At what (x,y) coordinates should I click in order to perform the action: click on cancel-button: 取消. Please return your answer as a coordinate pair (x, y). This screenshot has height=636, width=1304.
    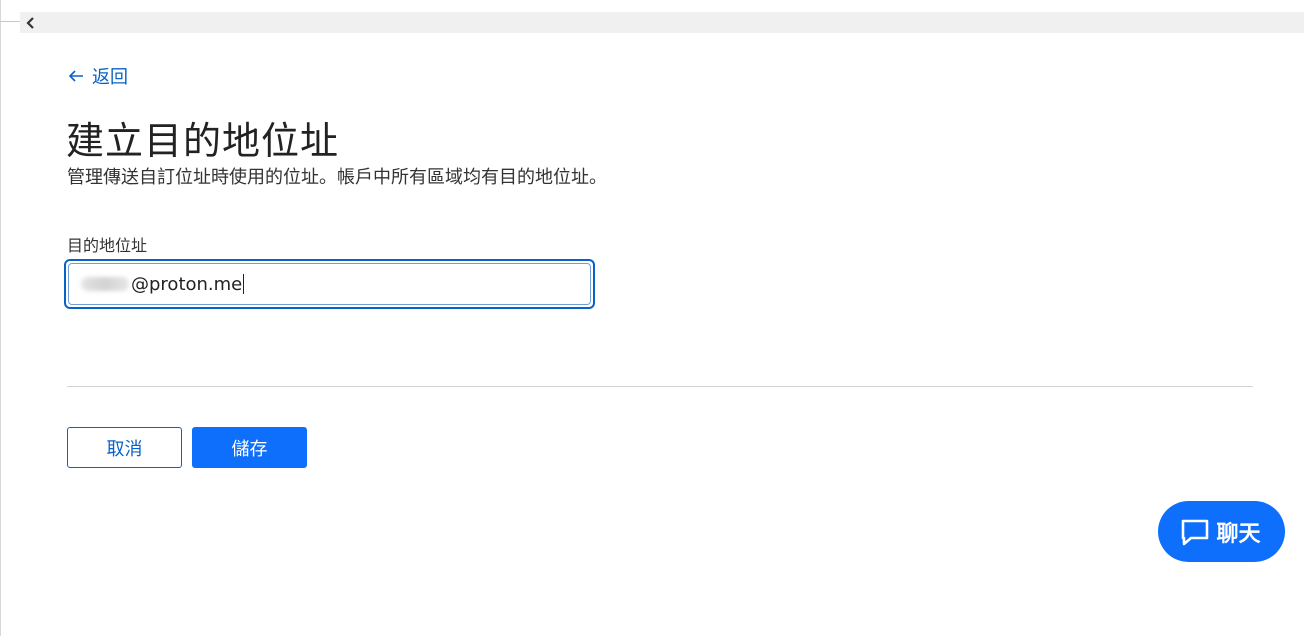
    Looking at the image, I should click on (124, 447).